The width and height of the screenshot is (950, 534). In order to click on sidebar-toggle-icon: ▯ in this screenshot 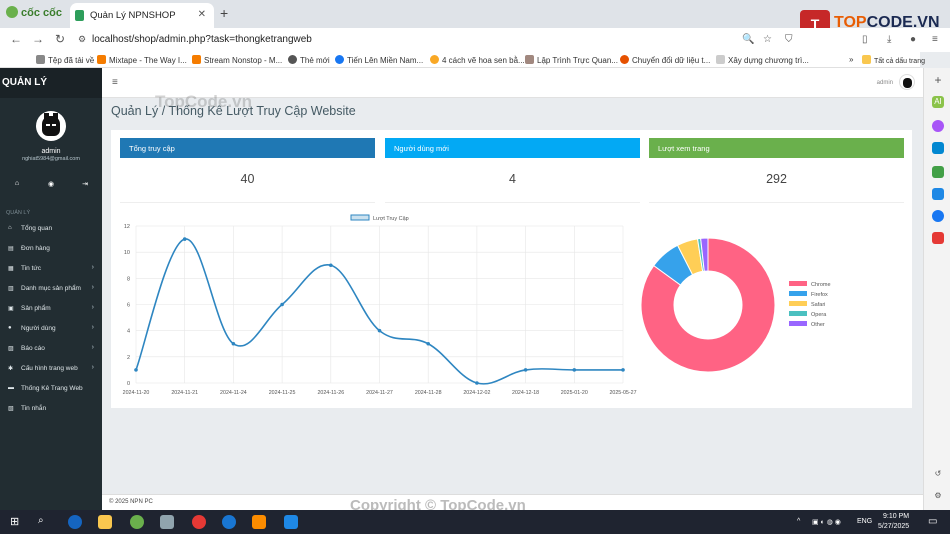, I will do `click(865, 39)`.